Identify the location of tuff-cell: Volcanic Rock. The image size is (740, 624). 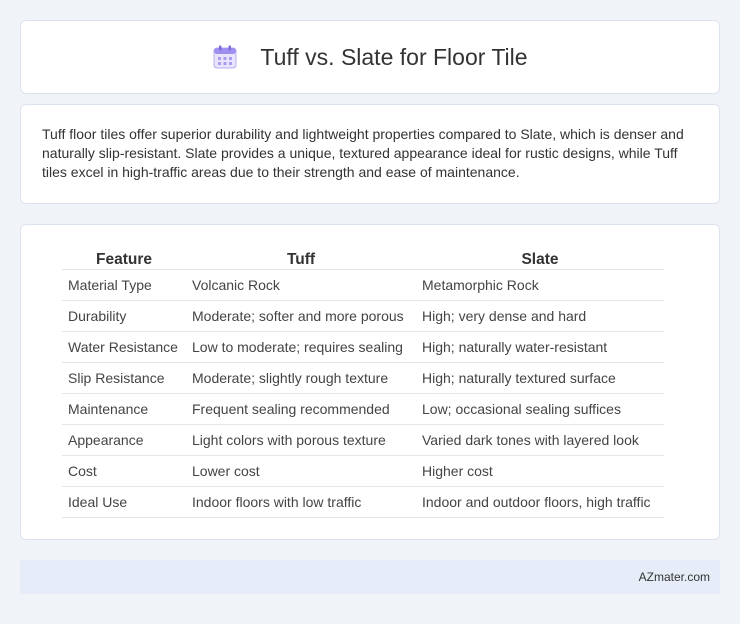
(301, 285).